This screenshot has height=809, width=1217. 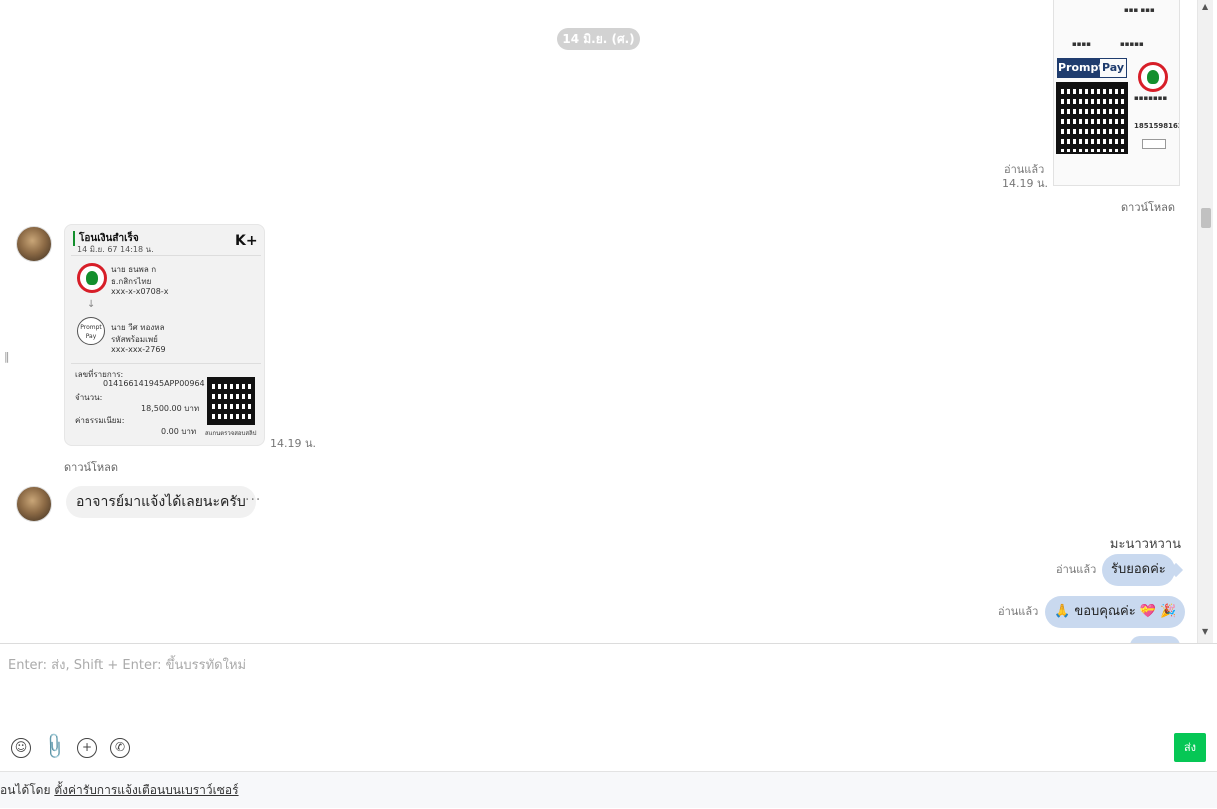 I want to click on send-button: ส่ง, so click(x=1190, y=747).